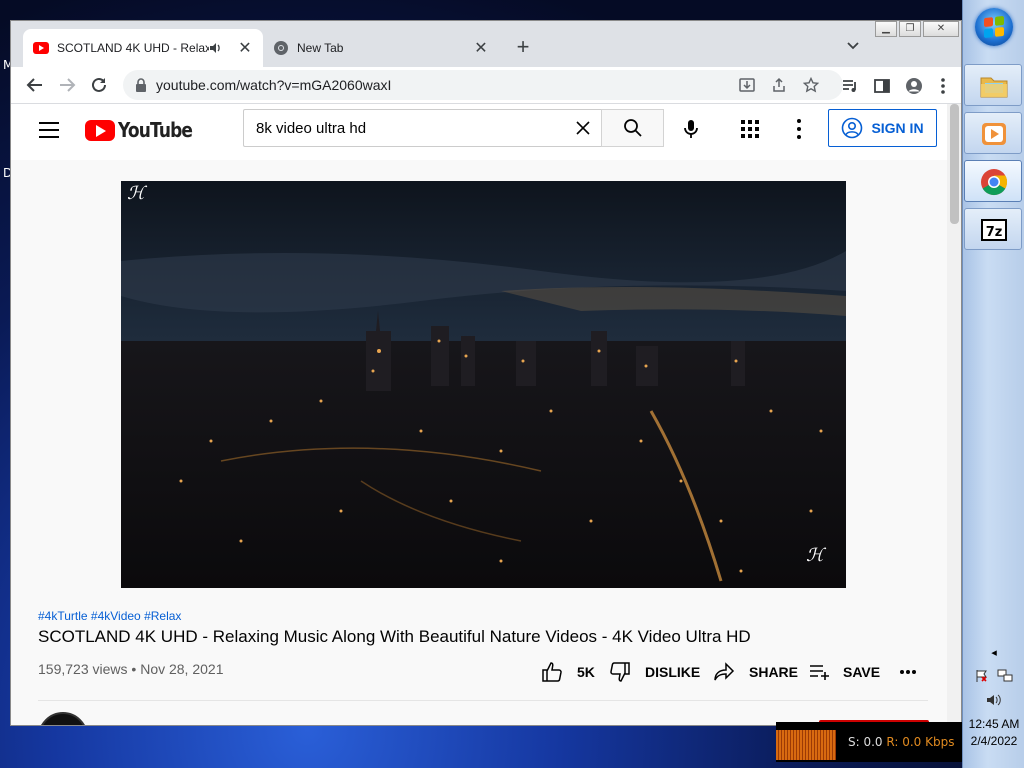  I want to click on taskbar-chrome-button, so click(993, 181).